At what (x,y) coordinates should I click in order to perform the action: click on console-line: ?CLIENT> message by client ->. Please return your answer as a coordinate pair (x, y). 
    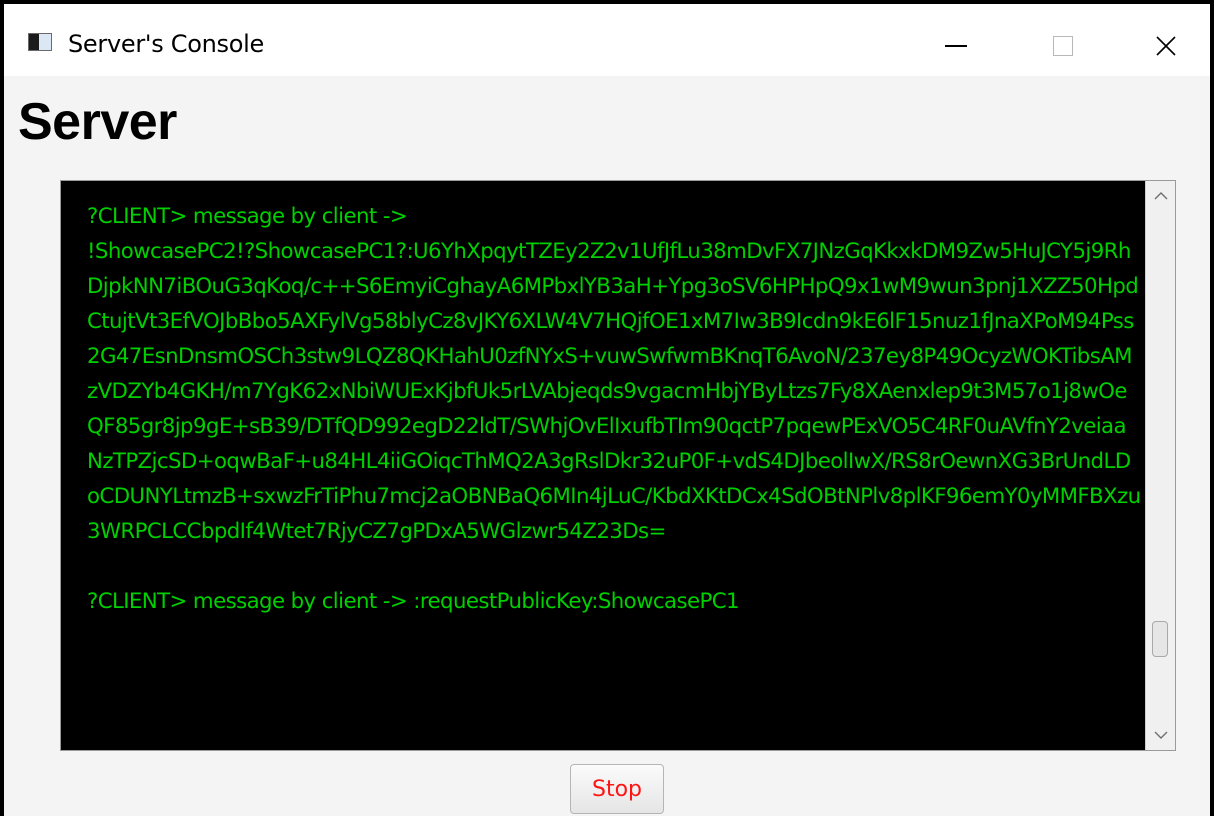
    Looking at the image, I should click on (247, 216).